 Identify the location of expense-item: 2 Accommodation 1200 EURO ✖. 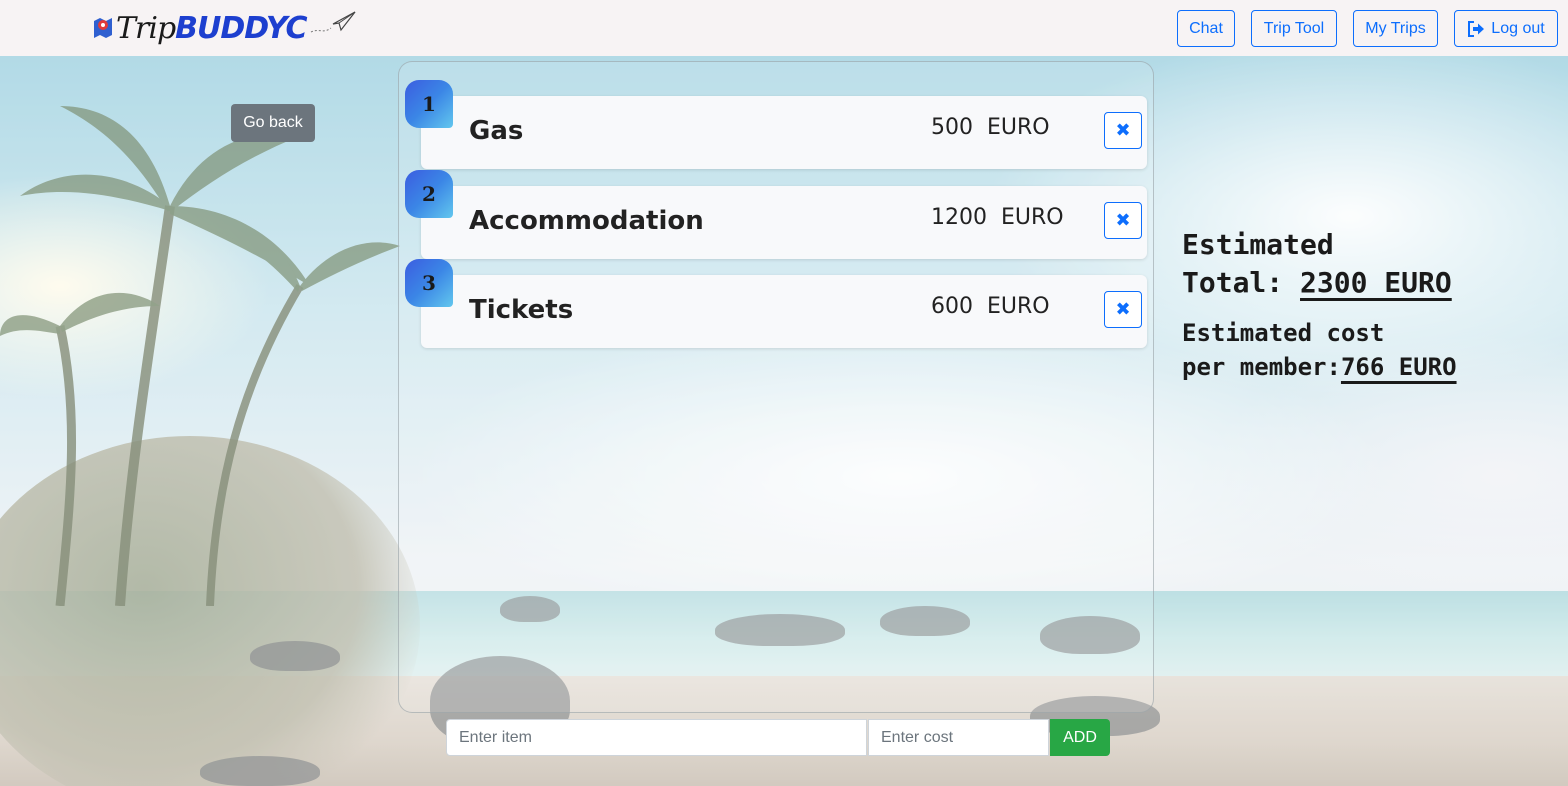
(776, 214).